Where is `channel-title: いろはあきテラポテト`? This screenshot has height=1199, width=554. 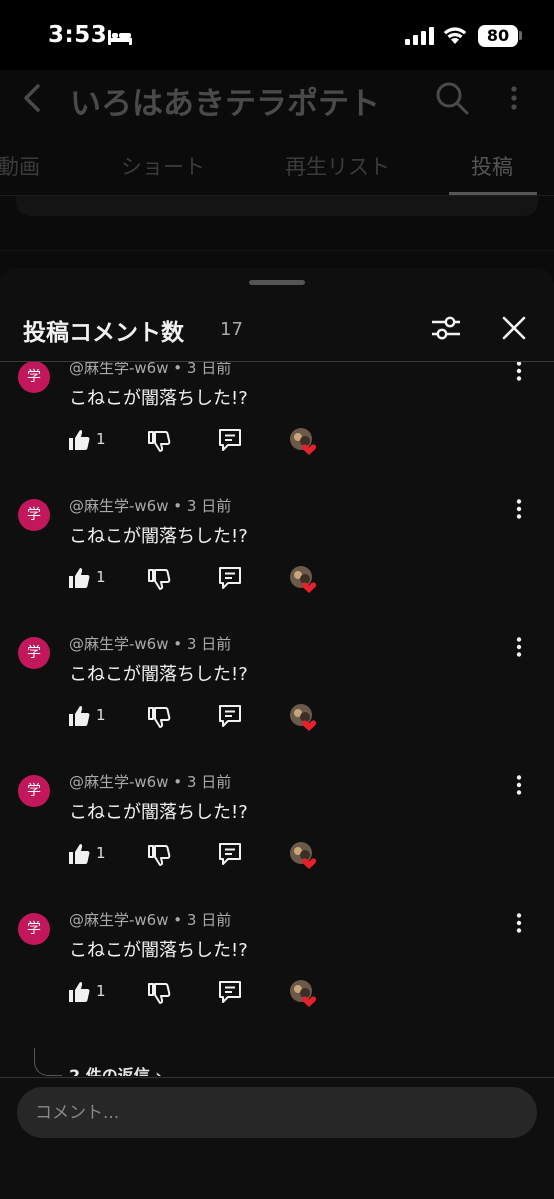
channel-title: いろはあきテラポテト is located at coordinates (225, 104).